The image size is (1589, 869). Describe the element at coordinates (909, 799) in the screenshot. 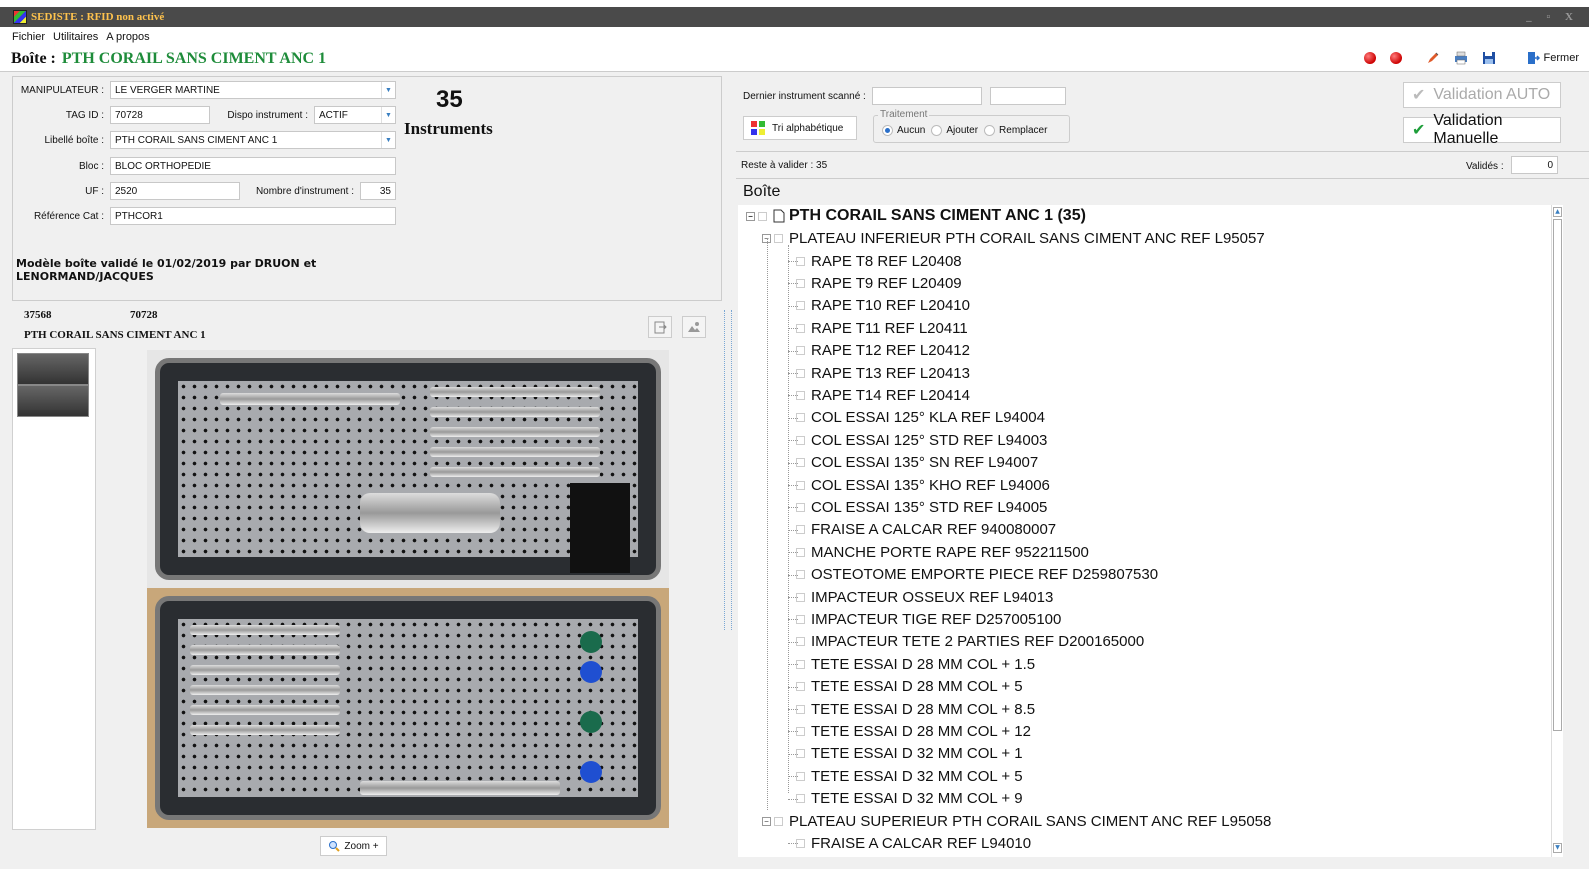

I see `tree-item: TETE ESSAI D 32 MM COL + 9` at that location.